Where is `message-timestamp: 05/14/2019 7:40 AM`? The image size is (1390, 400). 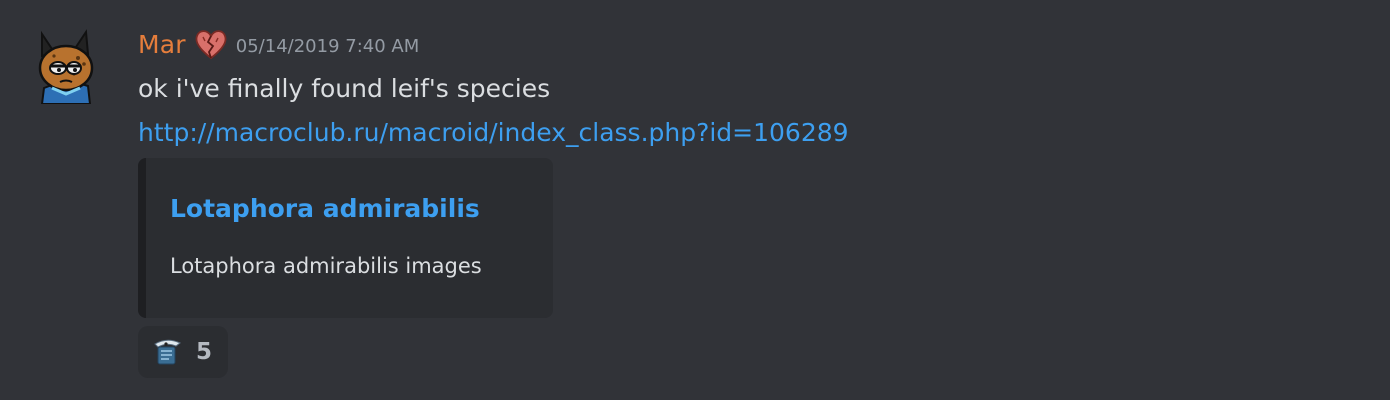
message-timestamp: 05/14/2019 7:40 AM is located at coordinates (327, 46).